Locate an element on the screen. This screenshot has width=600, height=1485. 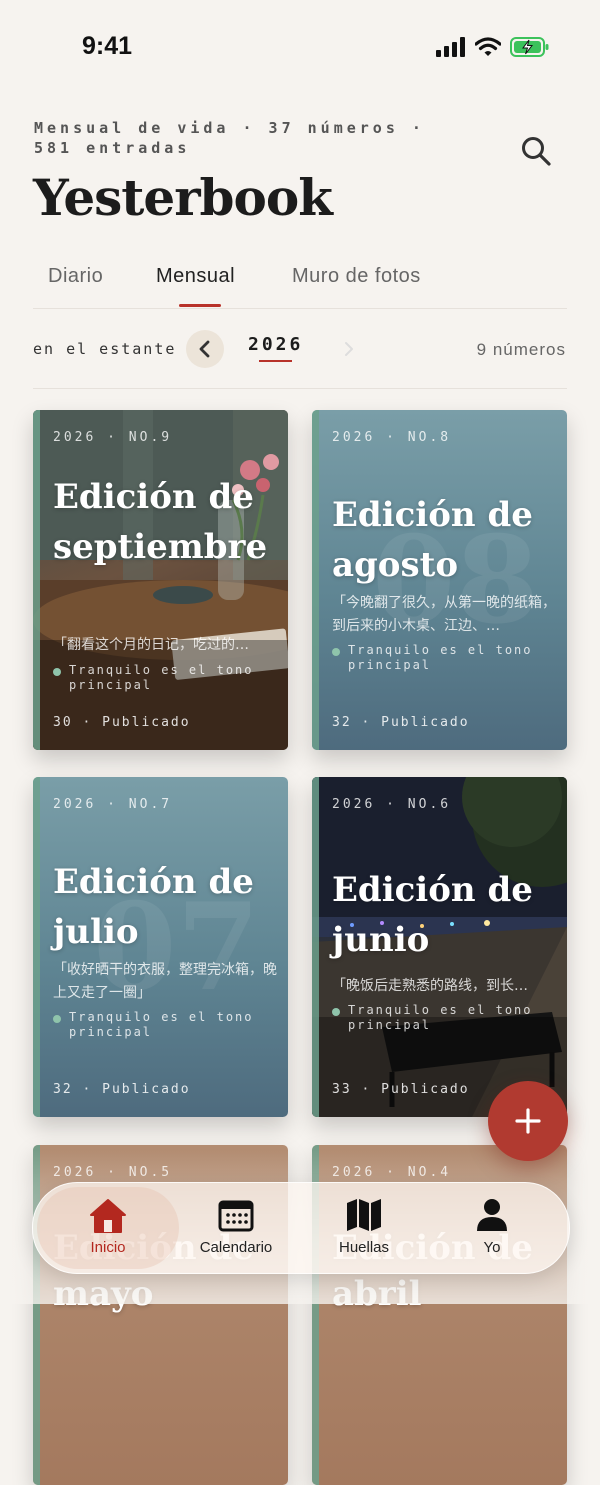
search-icon is located at coordinates (536, 151).